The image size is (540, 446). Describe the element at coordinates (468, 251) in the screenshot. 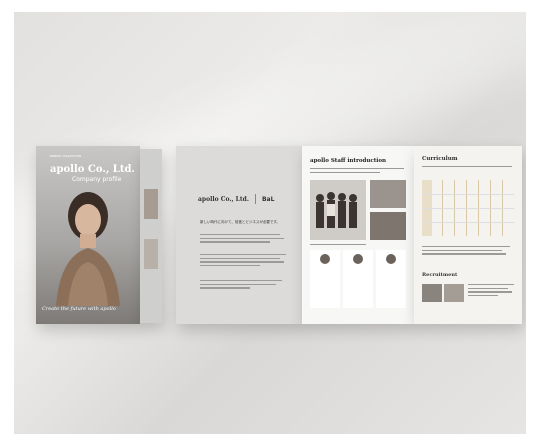

I see `curriculum-notes` at that location.